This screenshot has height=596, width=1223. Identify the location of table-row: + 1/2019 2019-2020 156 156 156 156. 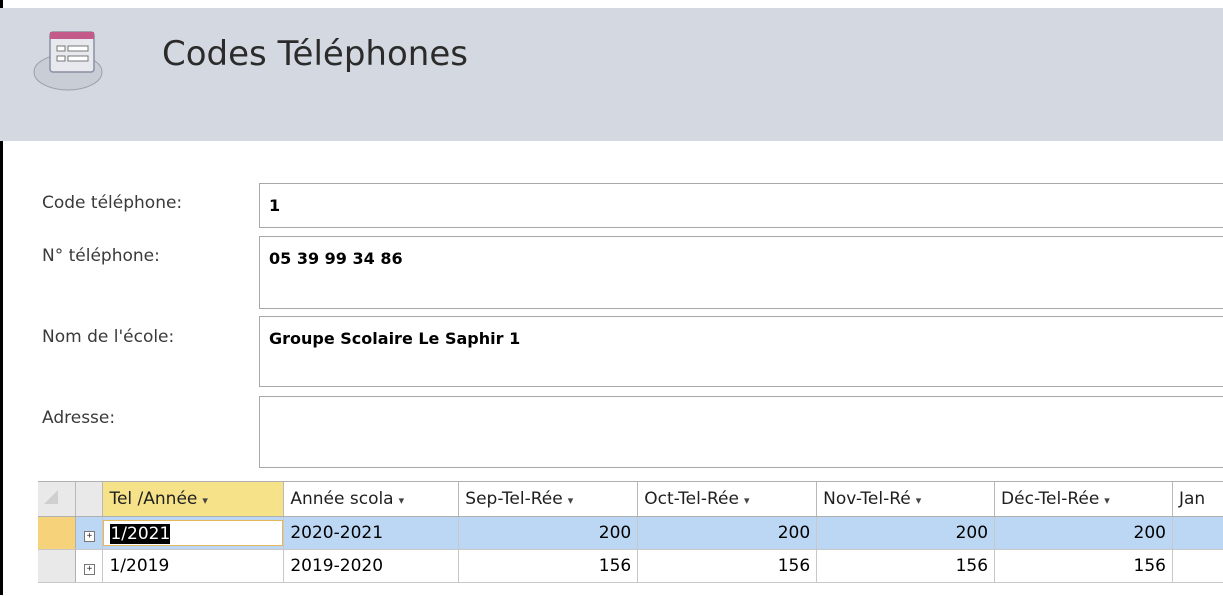
(630, 566).